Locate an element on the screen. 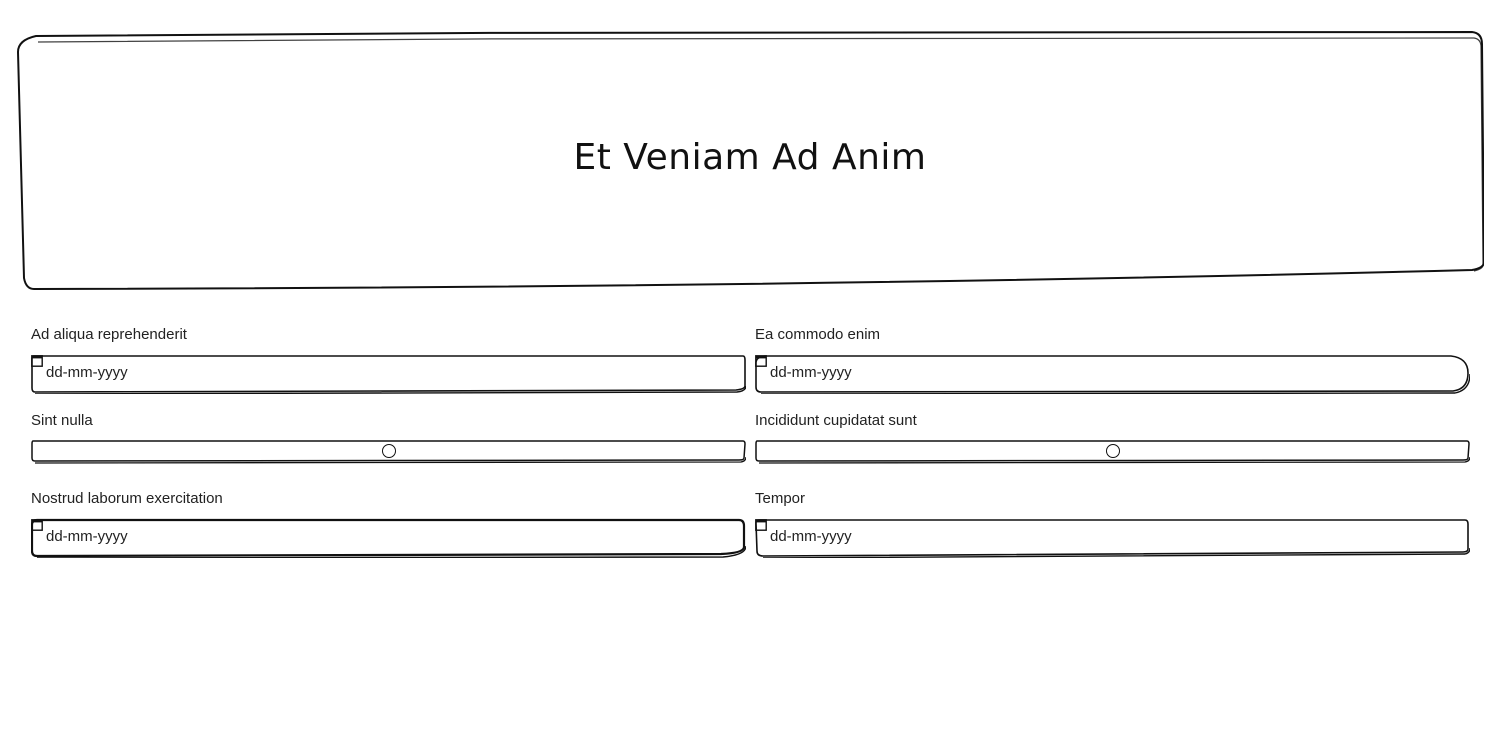  field-ad-aliqua: Ad aliqua reprehenderit dd-mm-yyyy is located at coordinates (388, 359).